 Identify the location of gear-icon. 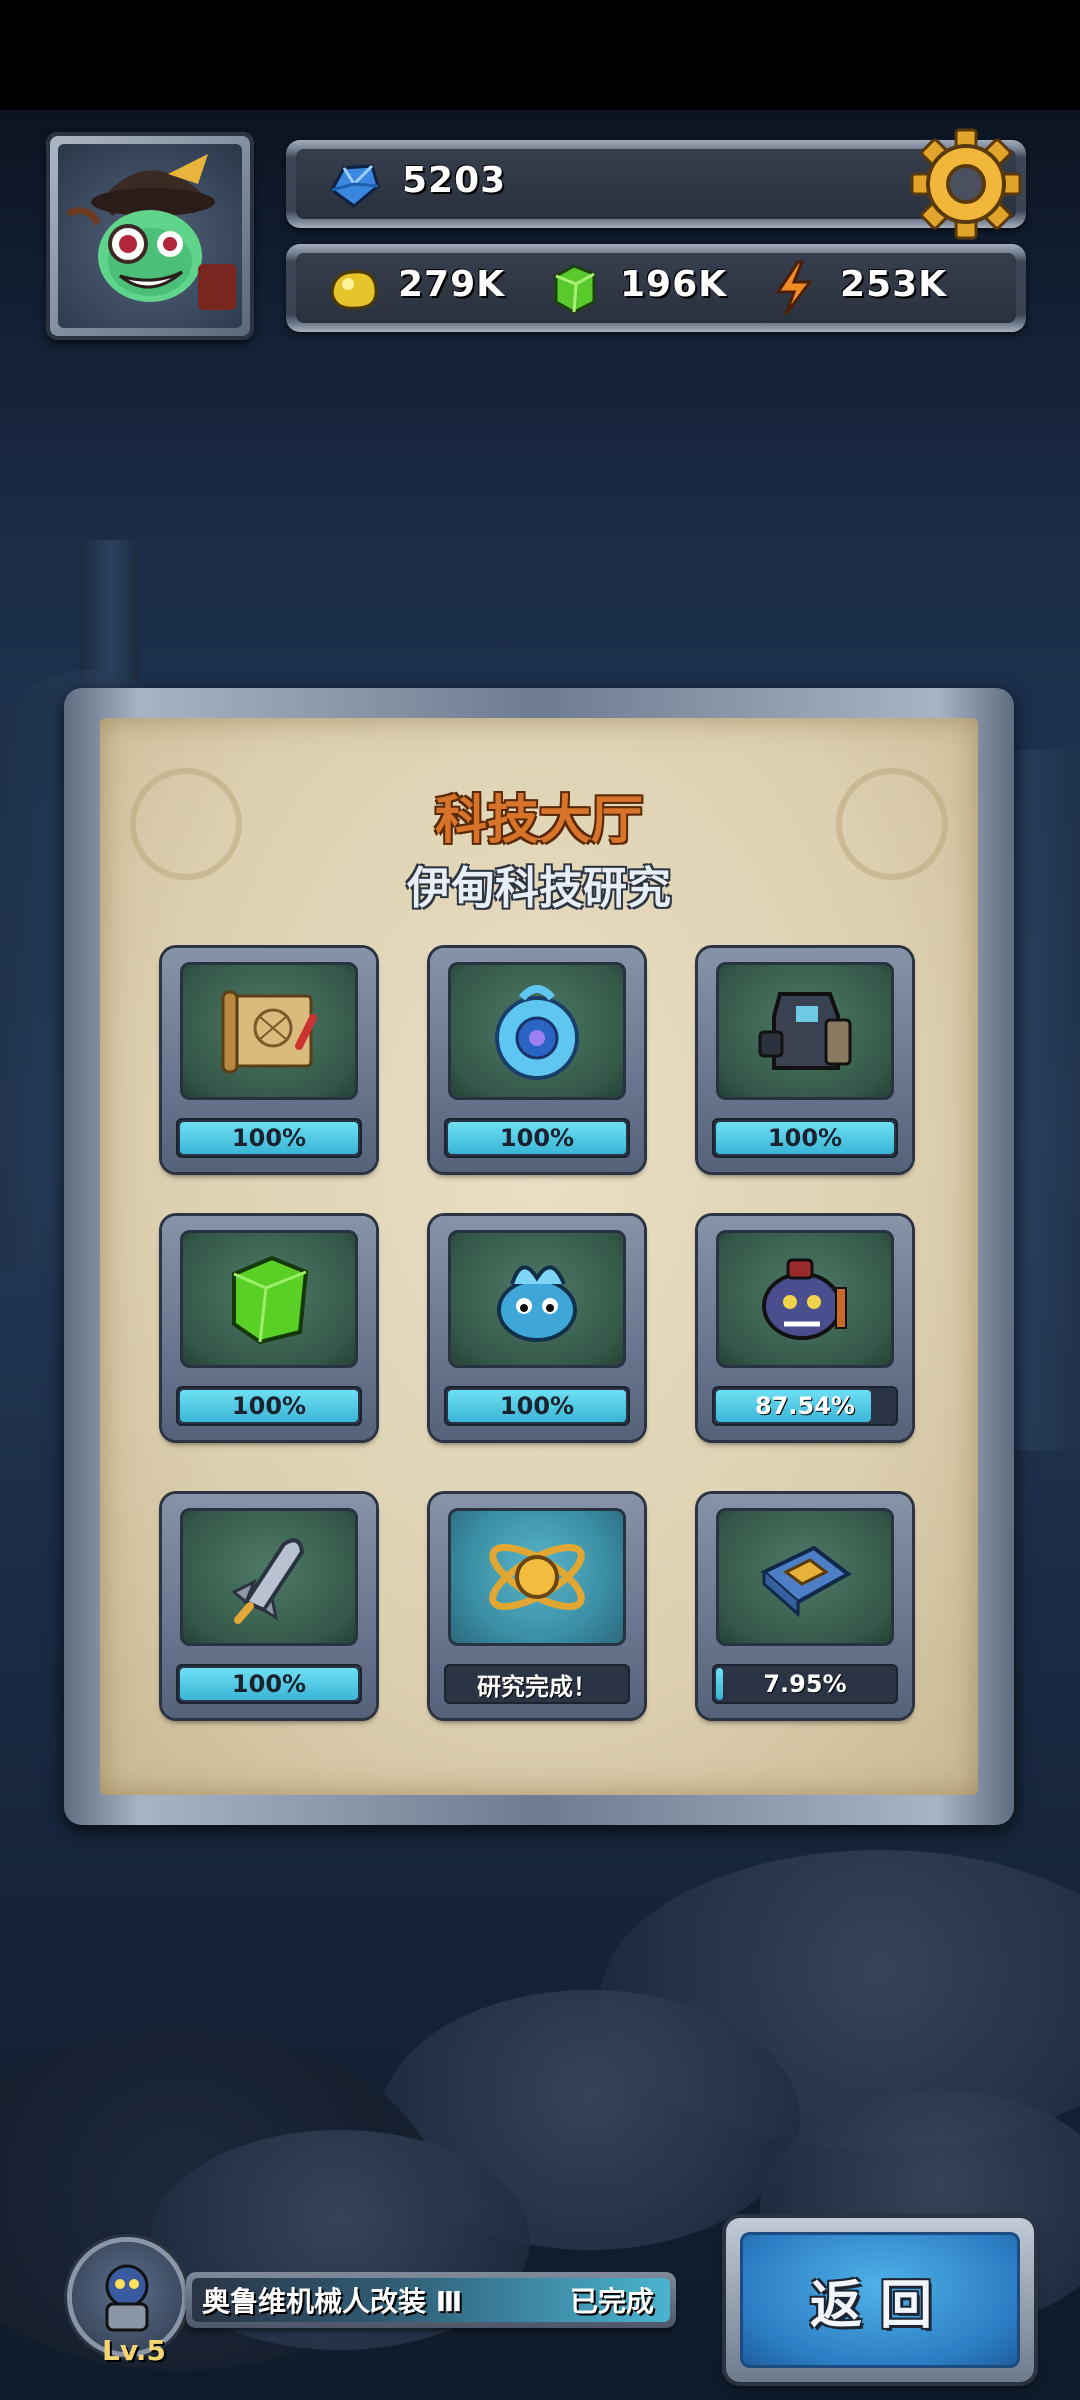
(966, 184).